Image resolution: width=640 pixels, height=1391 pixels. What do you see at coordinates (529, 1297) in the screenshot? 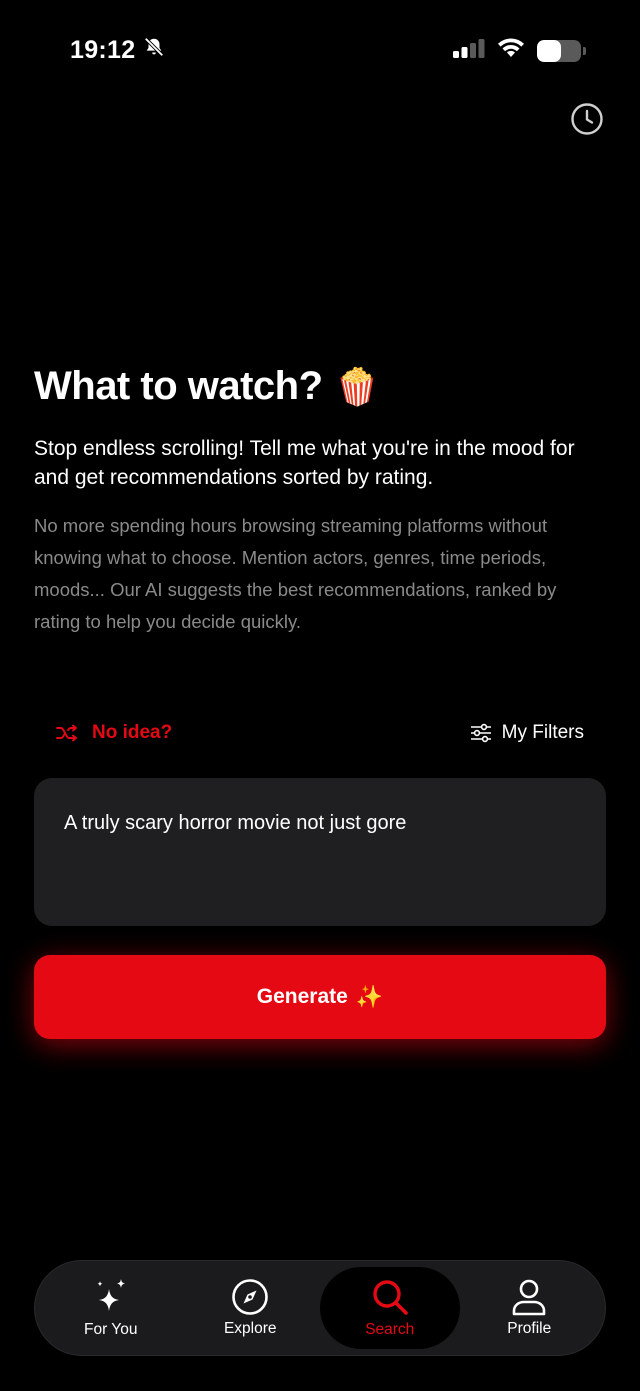
I see `person-icon` at bounding box center [529, 1297].